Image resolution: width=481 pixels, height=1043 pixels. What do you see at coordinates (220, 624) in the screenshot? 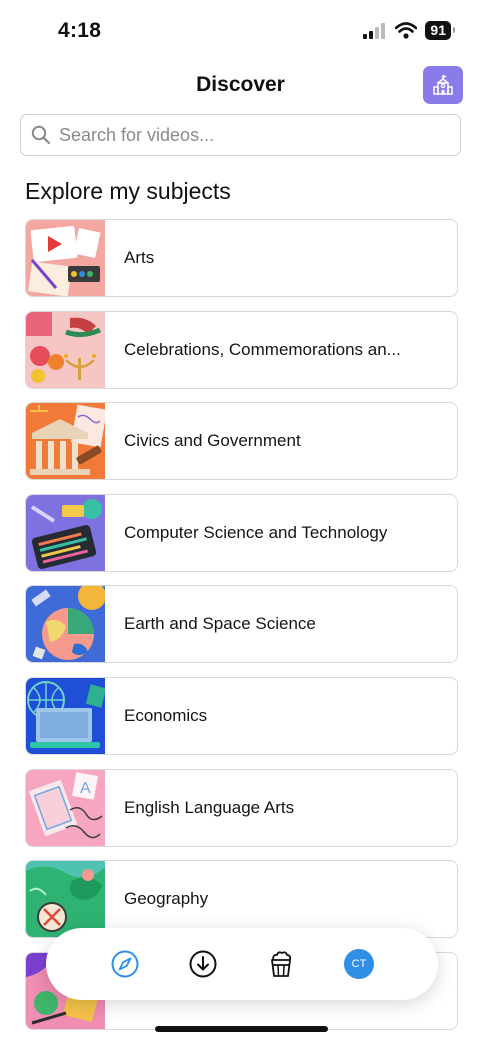
I see `subject-label: Earth and Space Science` at bounding box center [220, 624].